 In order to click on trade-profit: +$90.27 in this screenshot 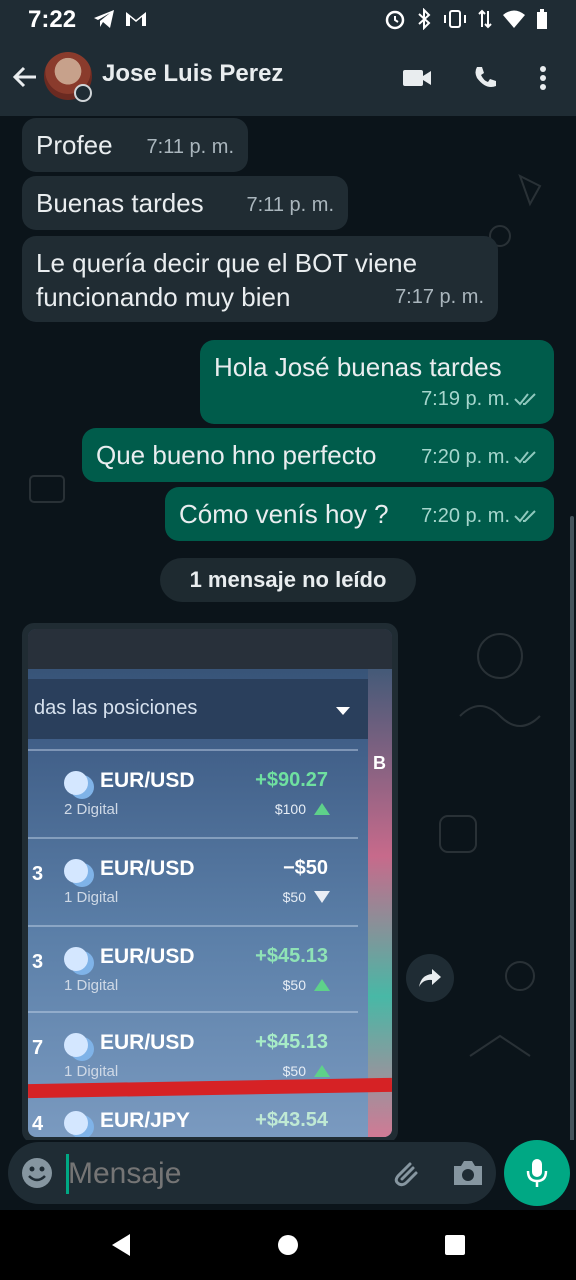, I will do `click(291, 780)`.